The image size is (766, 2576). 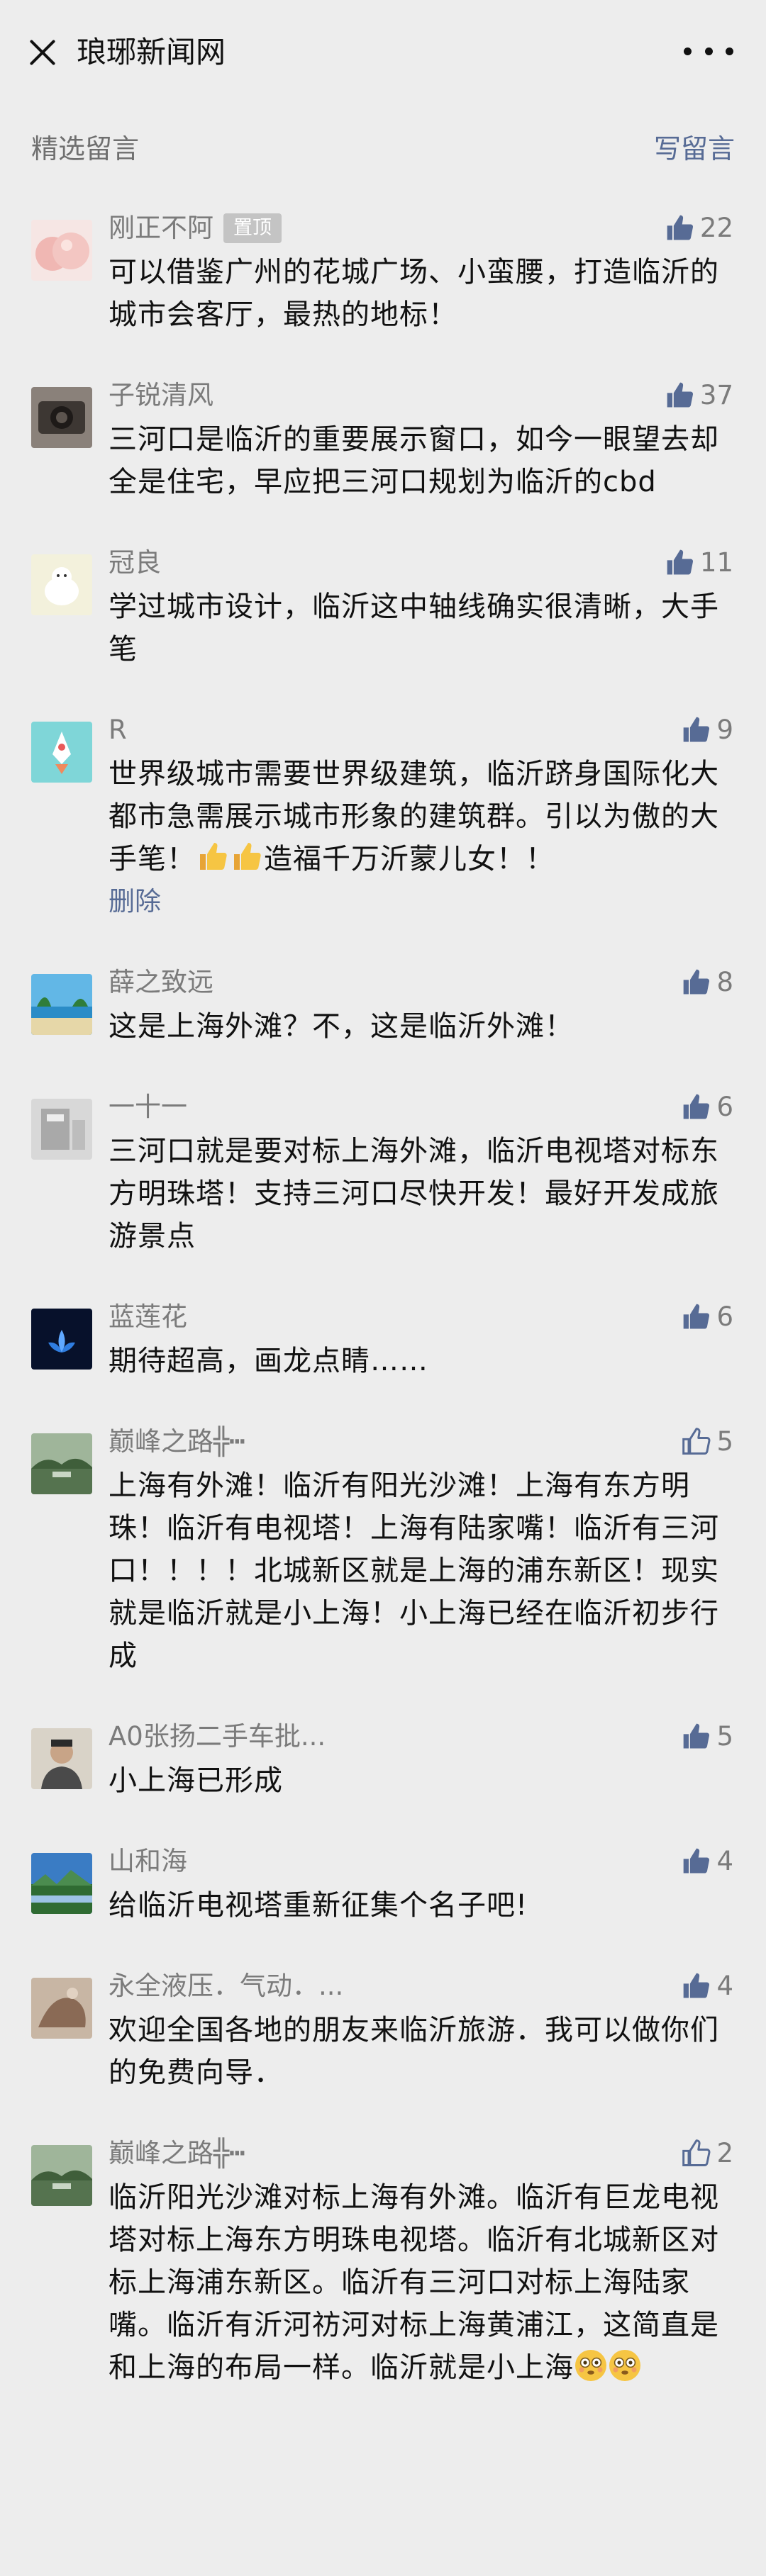 What do you see at coordinates (148, 1861) in the screenshot?
I see `comment-nickname: 山和海` at bounding box center [148, 1861].